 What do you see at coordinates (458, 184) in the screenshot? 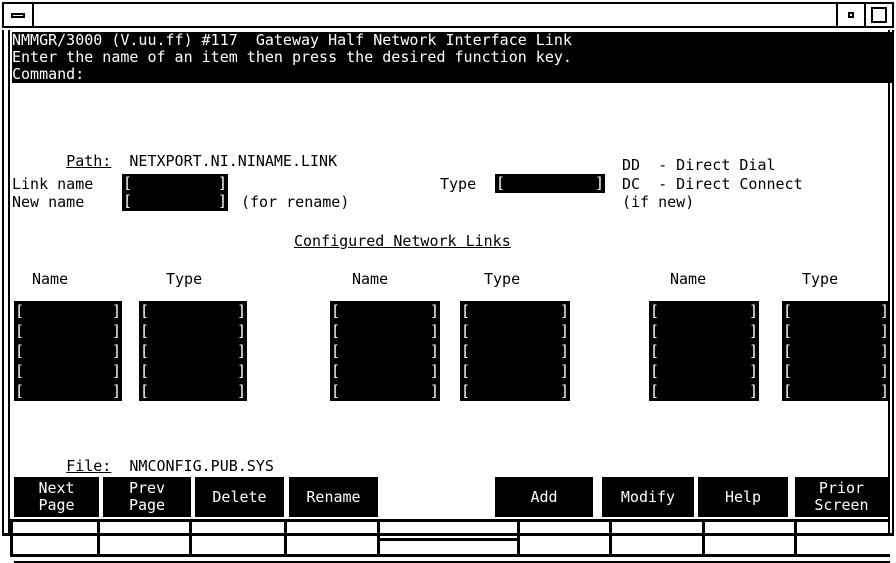
I see `type-label: Type` at bounding box center [458, 184].